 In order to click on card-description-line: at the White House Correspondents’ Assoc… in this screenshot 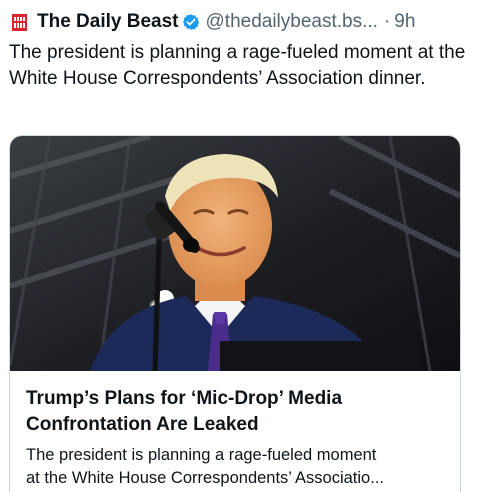, I will do `click(205, 478)`.